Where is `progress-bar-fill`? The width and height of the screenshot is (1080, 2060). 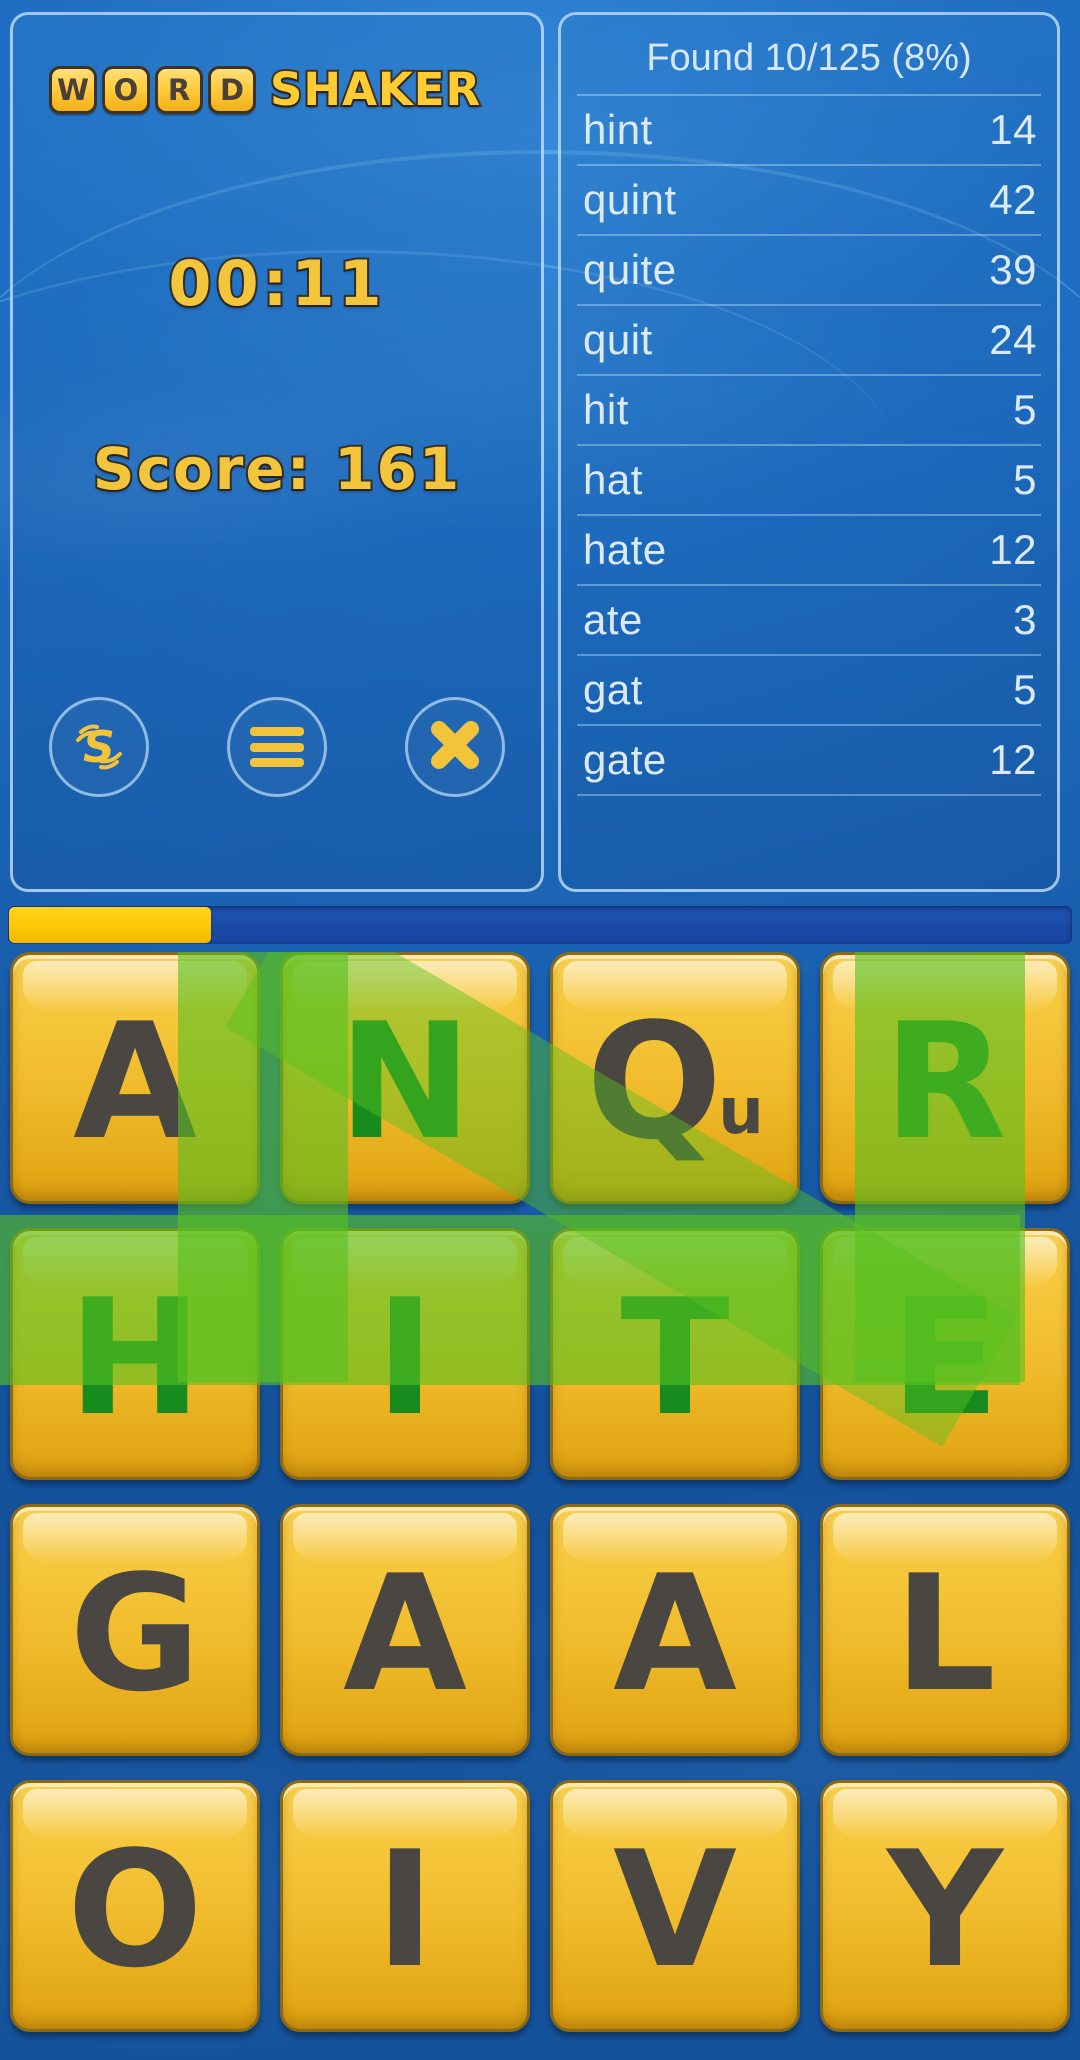 progress-bar-fill is located at coordinates (110, 925).